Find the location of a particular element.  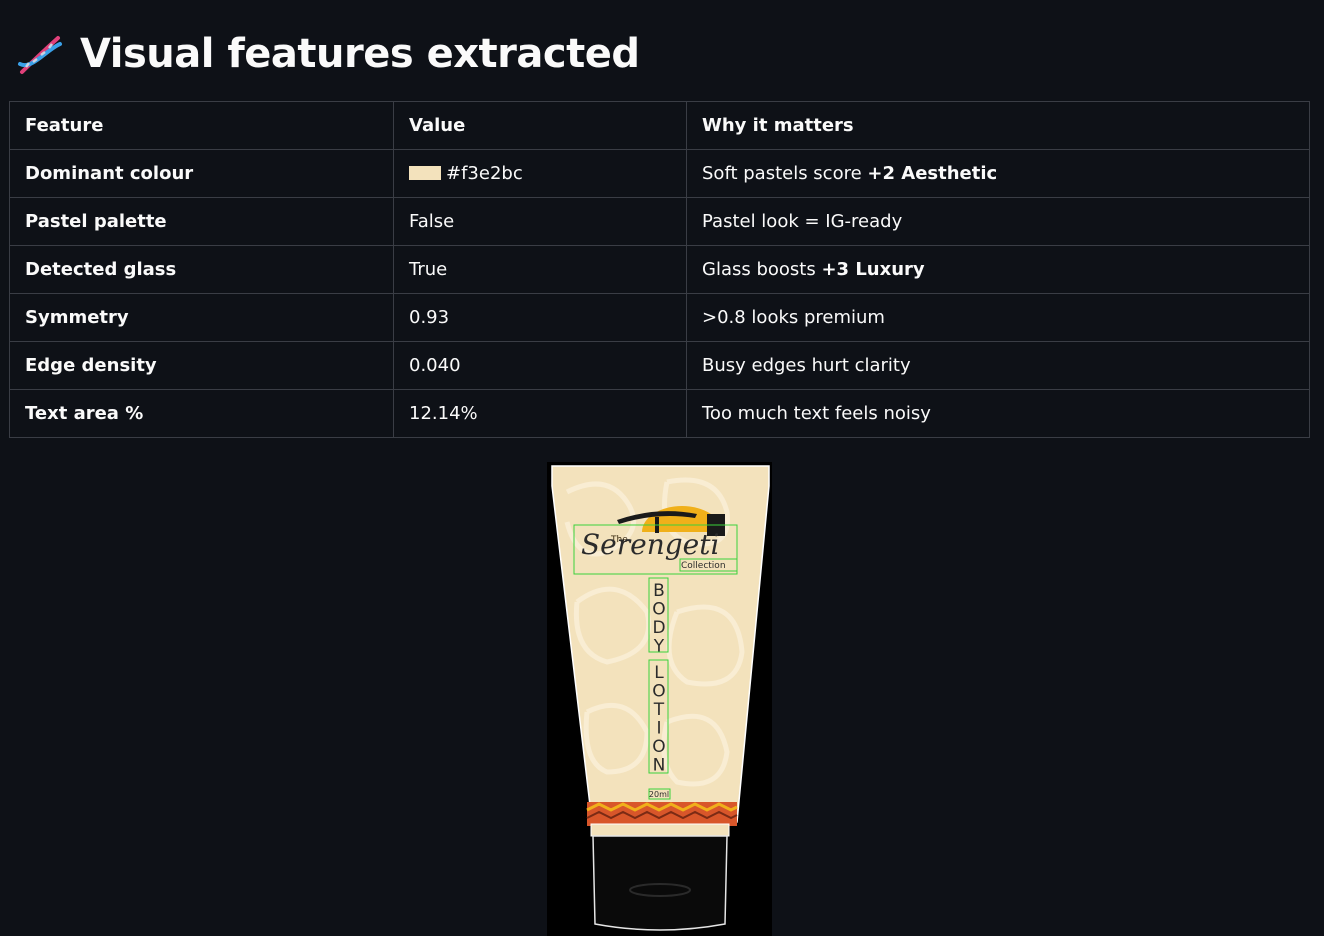

value-text: #f3e2bc is located at coordinates (484, 173).